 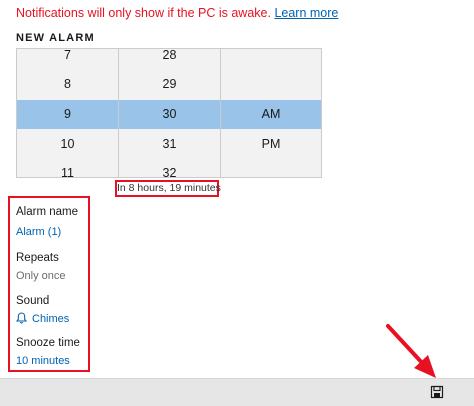 I want to click on hour-option: 7, so click(x=67, y=57).